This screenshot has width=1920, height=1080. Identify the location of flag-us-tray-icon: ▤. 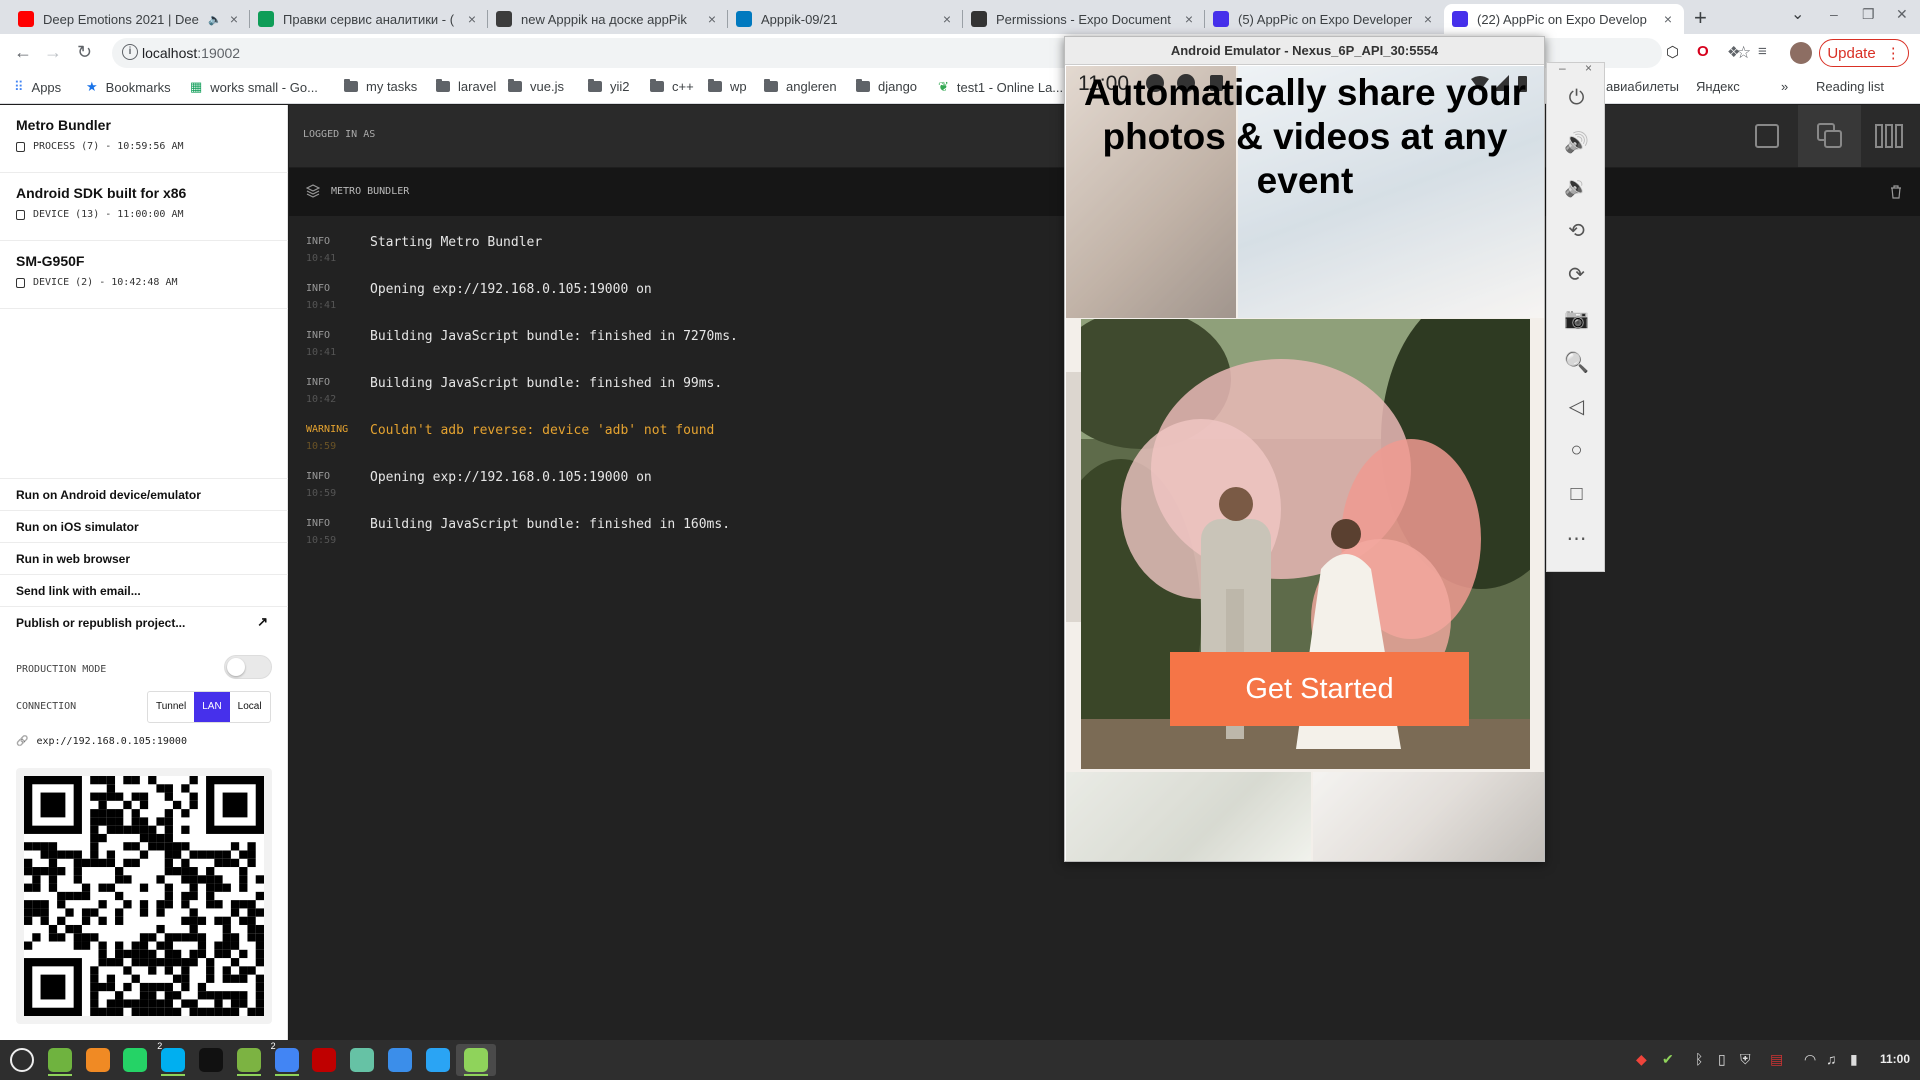
(1776, 1059).